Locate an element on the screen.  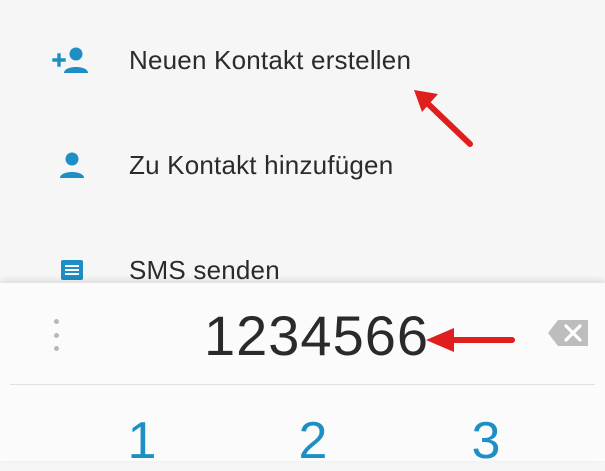
divider is located at coordinates (302, 384).